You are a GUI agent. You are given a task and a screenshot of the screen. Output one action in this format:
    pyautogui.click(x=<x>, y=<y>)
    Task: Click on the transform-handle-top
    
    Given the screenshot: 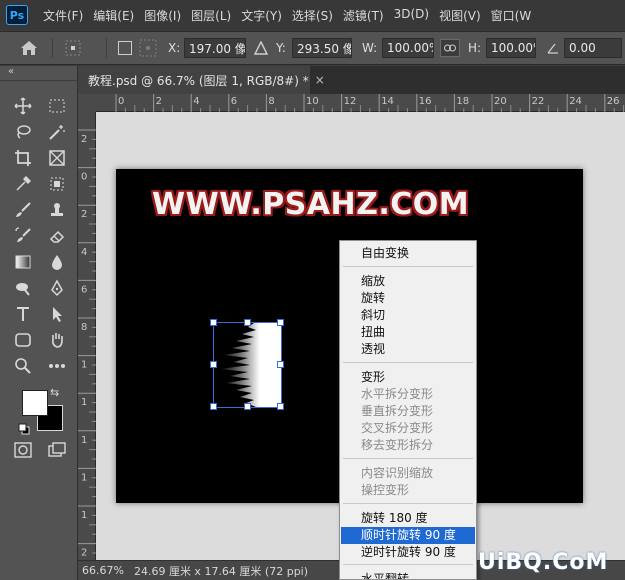 What is the action you would take?
    pyautogui.click(x=247, y=322)
    